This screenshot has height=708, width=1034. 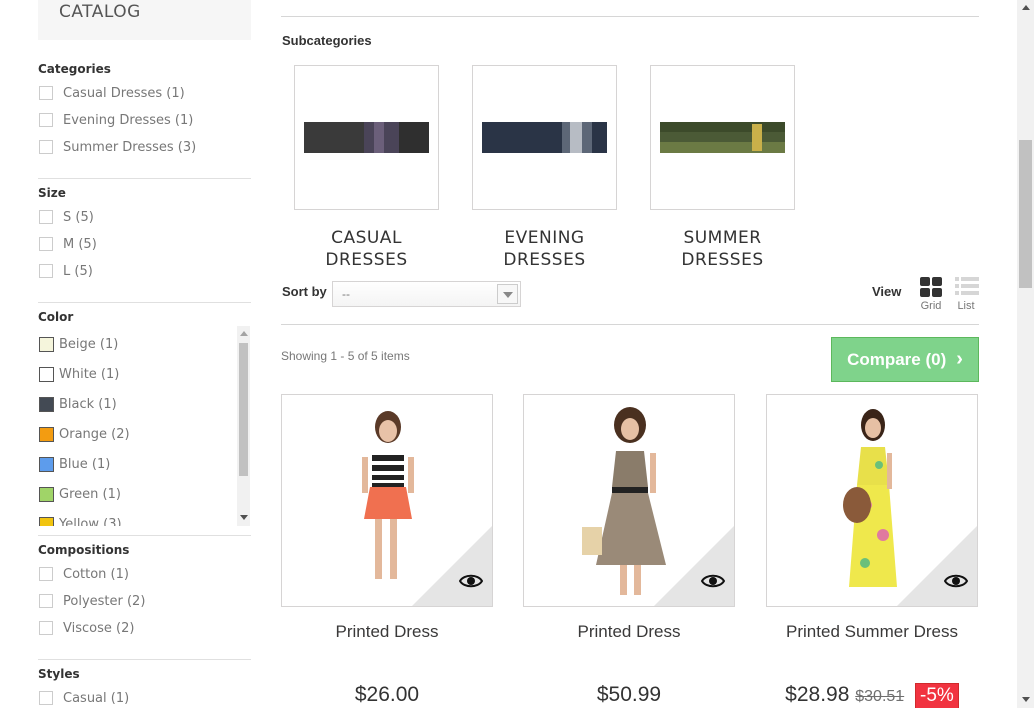 I want to click on discount-badge: -5%, so click(x=937, y=695).